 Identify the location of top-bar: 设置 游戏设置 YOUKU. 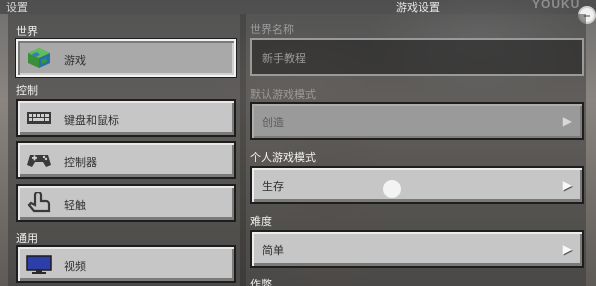
(298, 7).